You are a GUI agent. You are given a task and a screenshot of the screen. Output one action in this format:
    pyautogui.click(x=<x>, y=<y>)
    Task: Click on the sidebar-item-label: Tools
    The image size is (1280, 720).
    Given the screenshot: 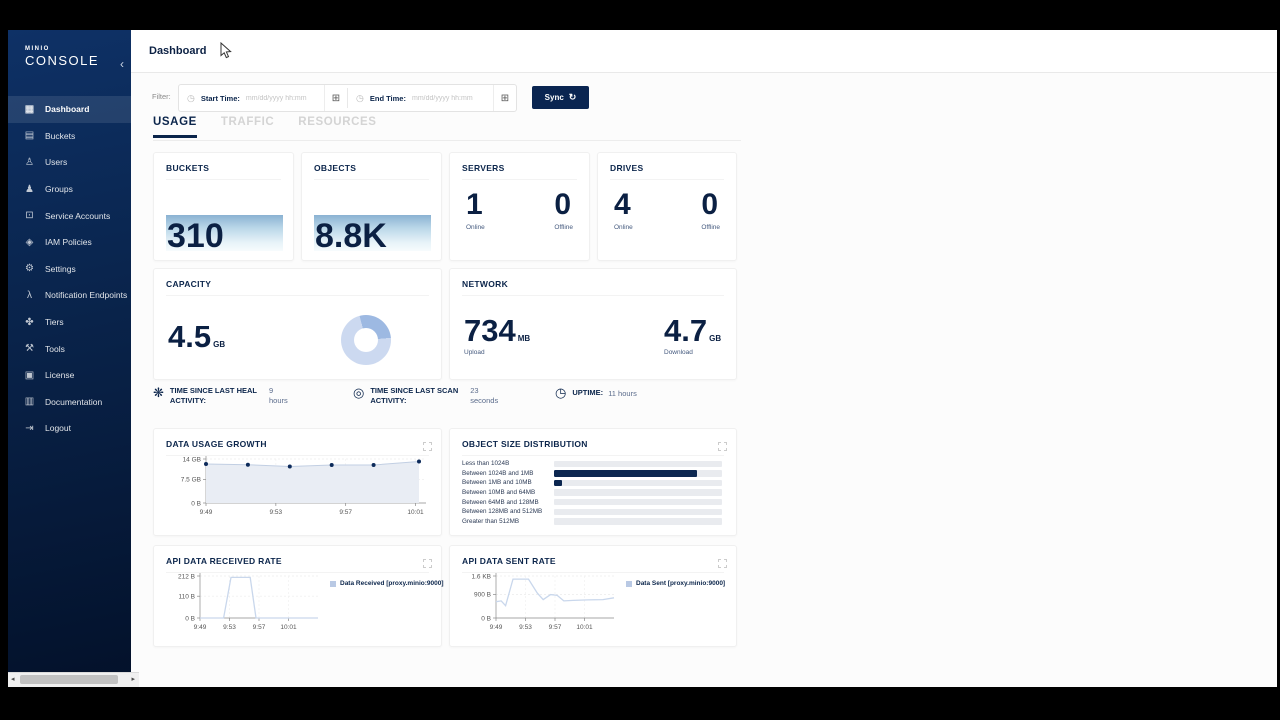 What is the action you would take?
    pyautogui.click(x=55, y=348)
    